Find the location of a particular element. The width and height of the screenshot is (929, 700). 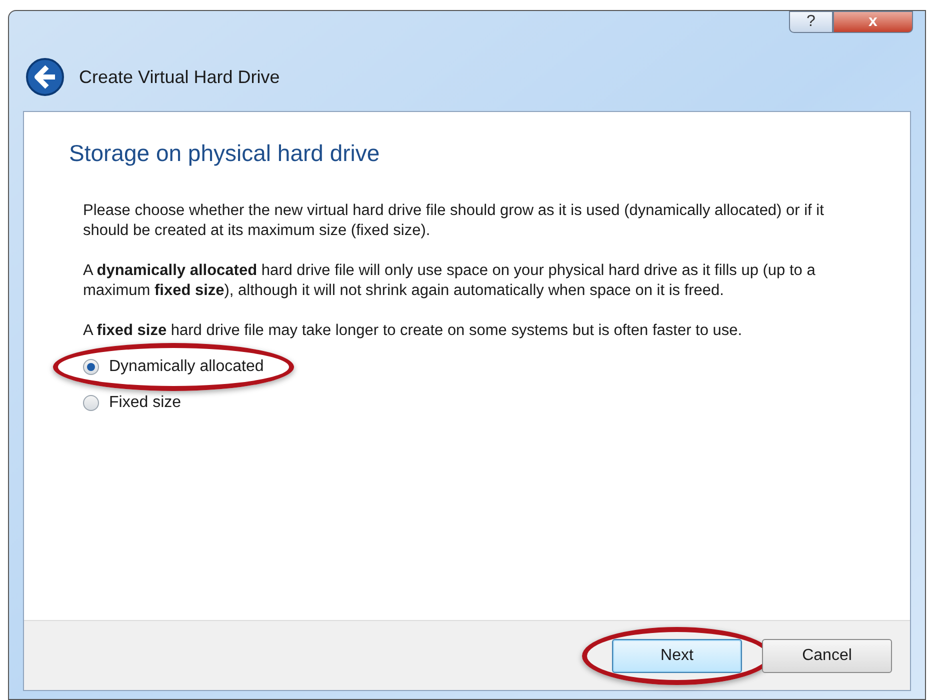

description-paragraph: A fixed size hard drive file may take longer to create on some systems but is often faster to use. is located at coordinates (413, 330).